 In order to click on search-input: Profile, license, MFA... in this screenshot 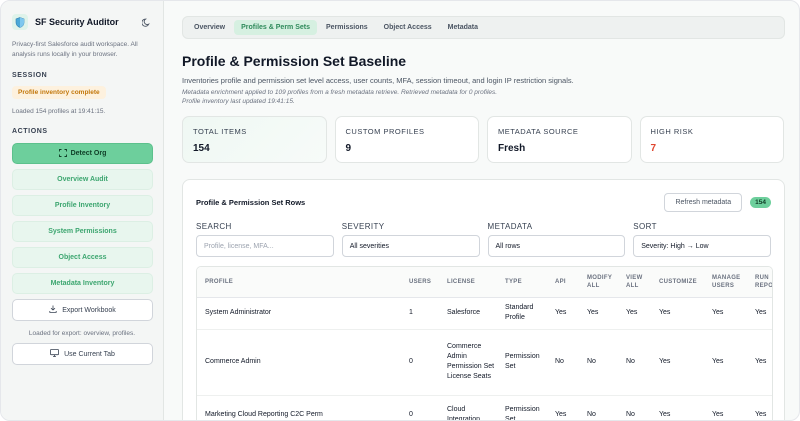, I will do `click(265, 246)`.